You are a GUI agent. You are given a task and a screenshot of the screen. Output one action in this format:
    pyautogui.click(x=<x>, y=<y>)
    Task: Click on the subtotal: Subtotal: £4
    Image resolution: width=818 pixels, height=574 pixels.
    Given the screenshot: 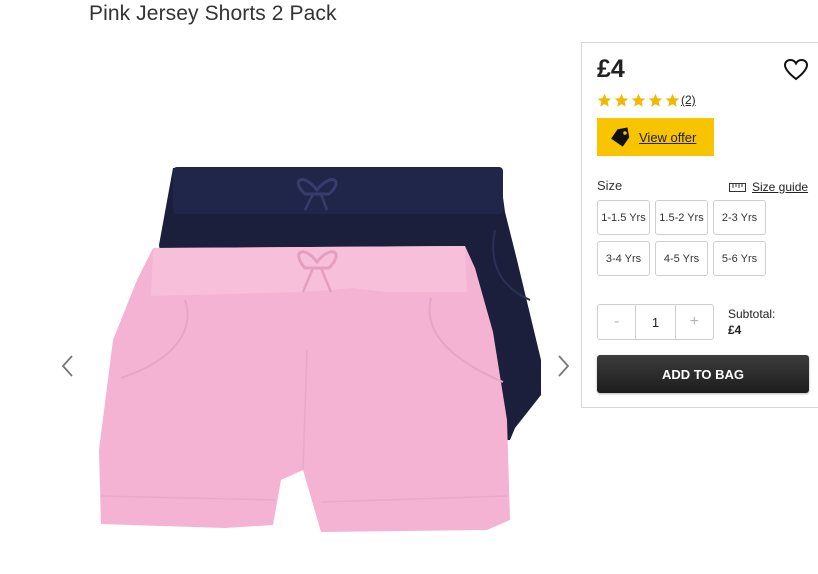 What is the action you would take?
    pyautogui.click(x=751, y=322)
    